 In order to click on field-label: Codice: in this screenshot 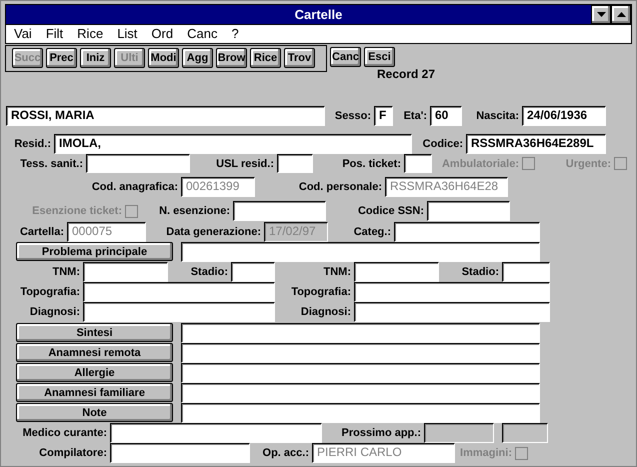, I will do `click(443, 144)`.